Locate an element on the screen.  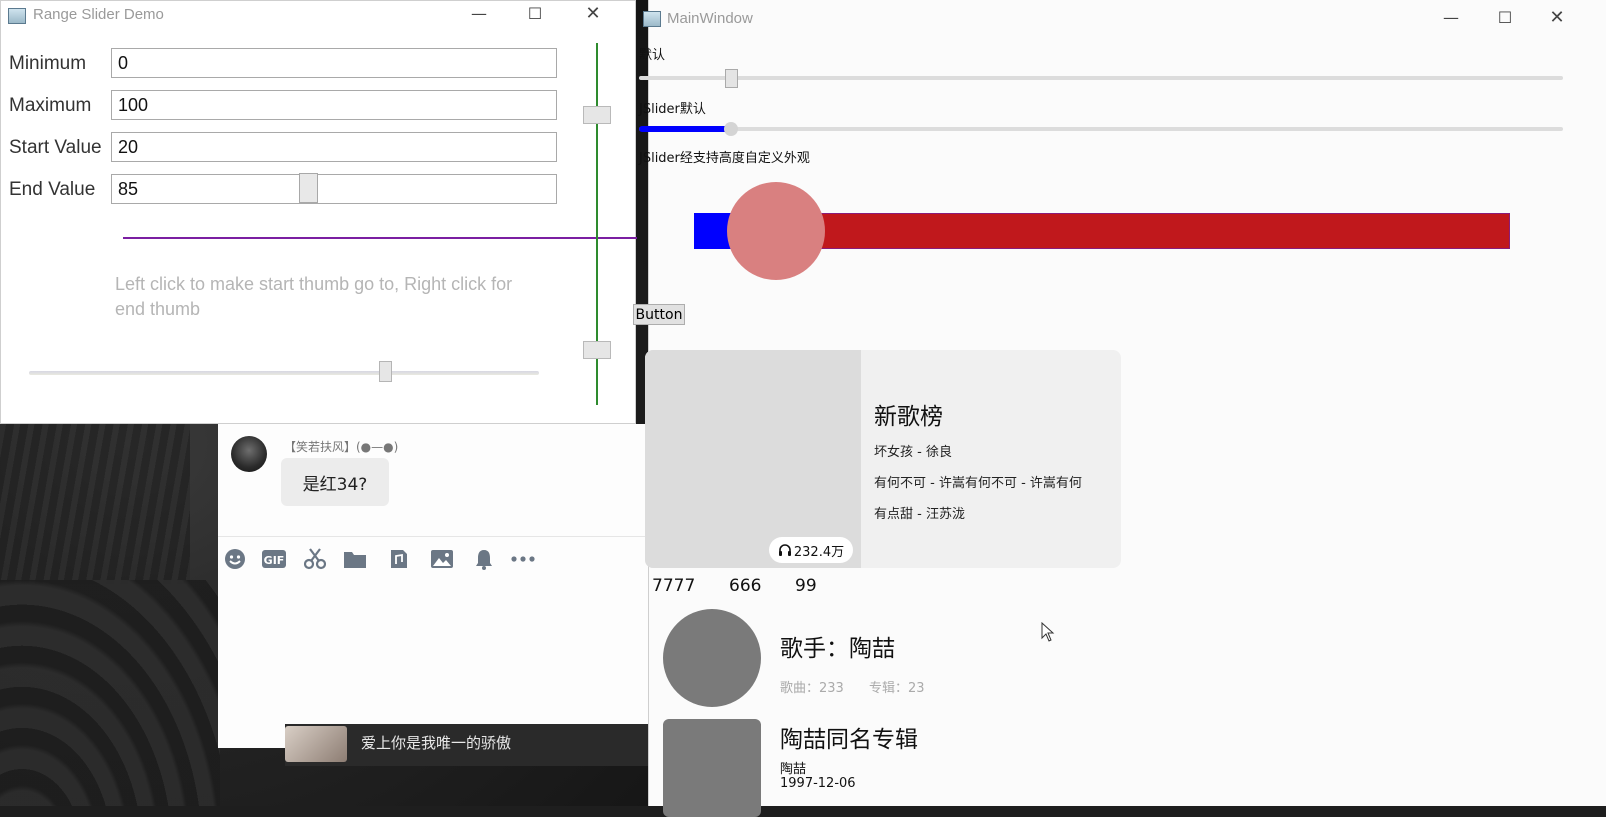
singer-name: 歌手：陶喆 is located at coordinates (837, 649).